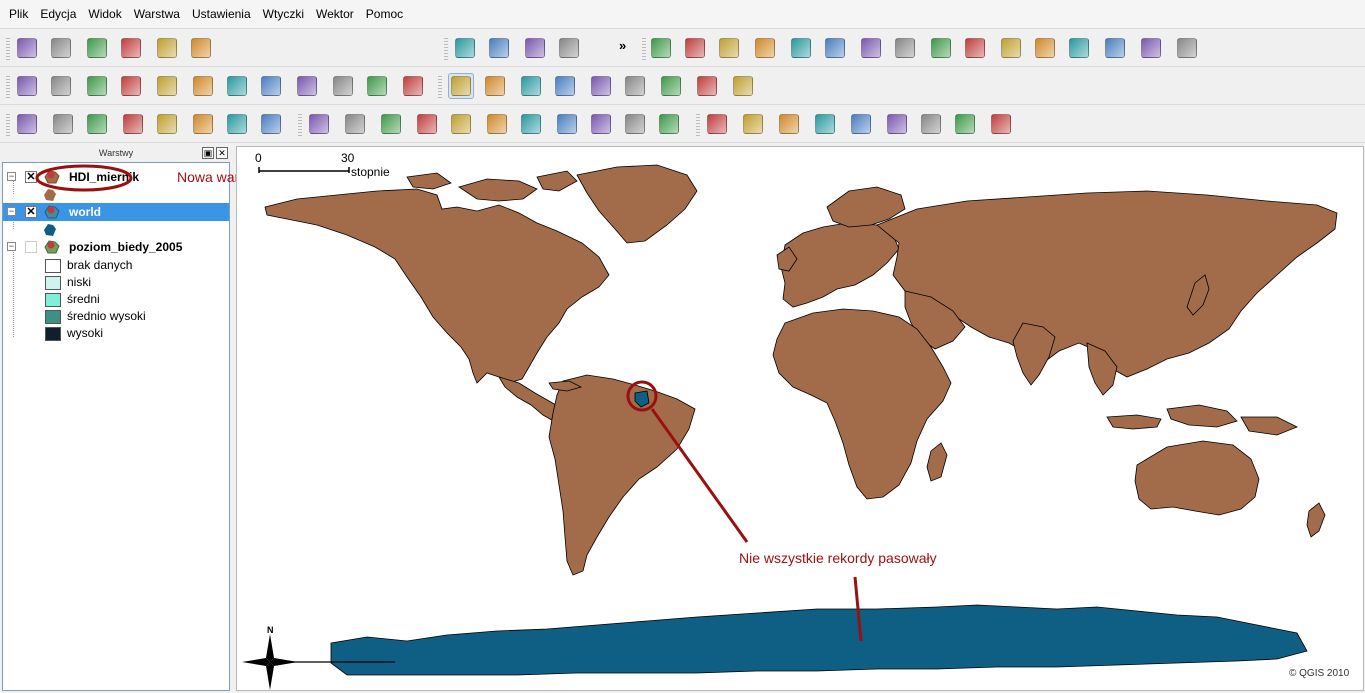 This screenshot has height=693, width=1365. I want to click on grass-raster-button, so click(1001, 124).